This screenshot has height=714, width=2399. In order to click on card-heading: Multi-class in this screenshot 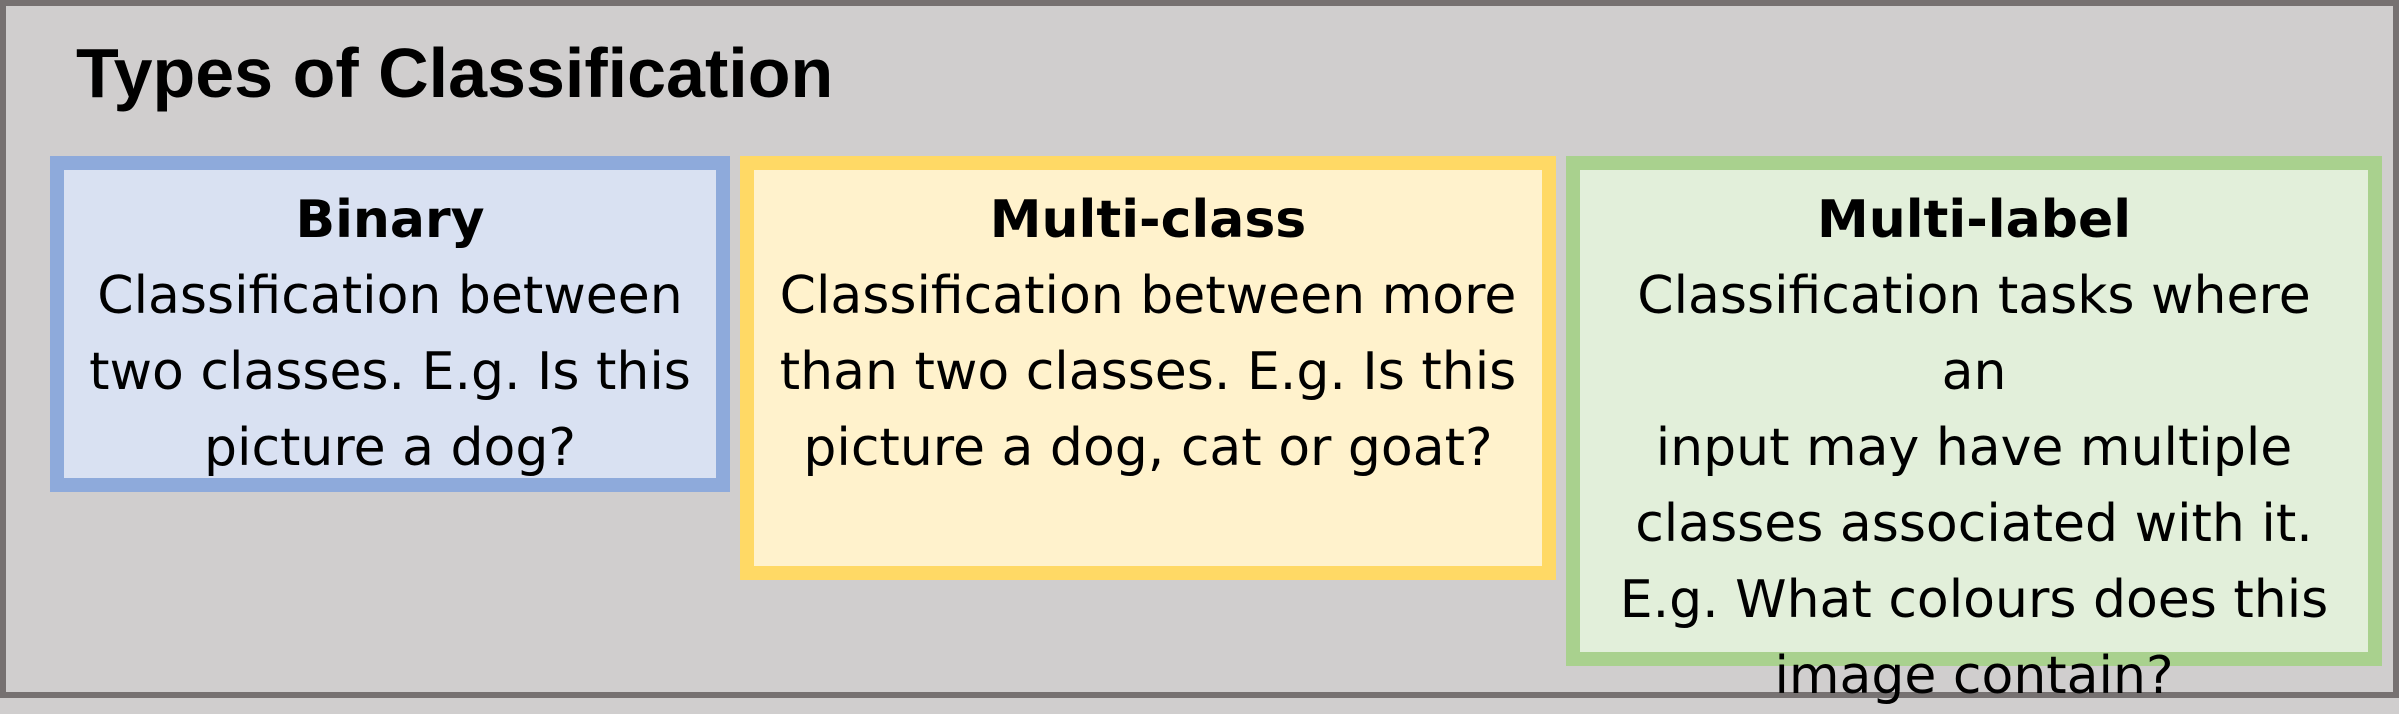, I will do `click(1148, 220)`.